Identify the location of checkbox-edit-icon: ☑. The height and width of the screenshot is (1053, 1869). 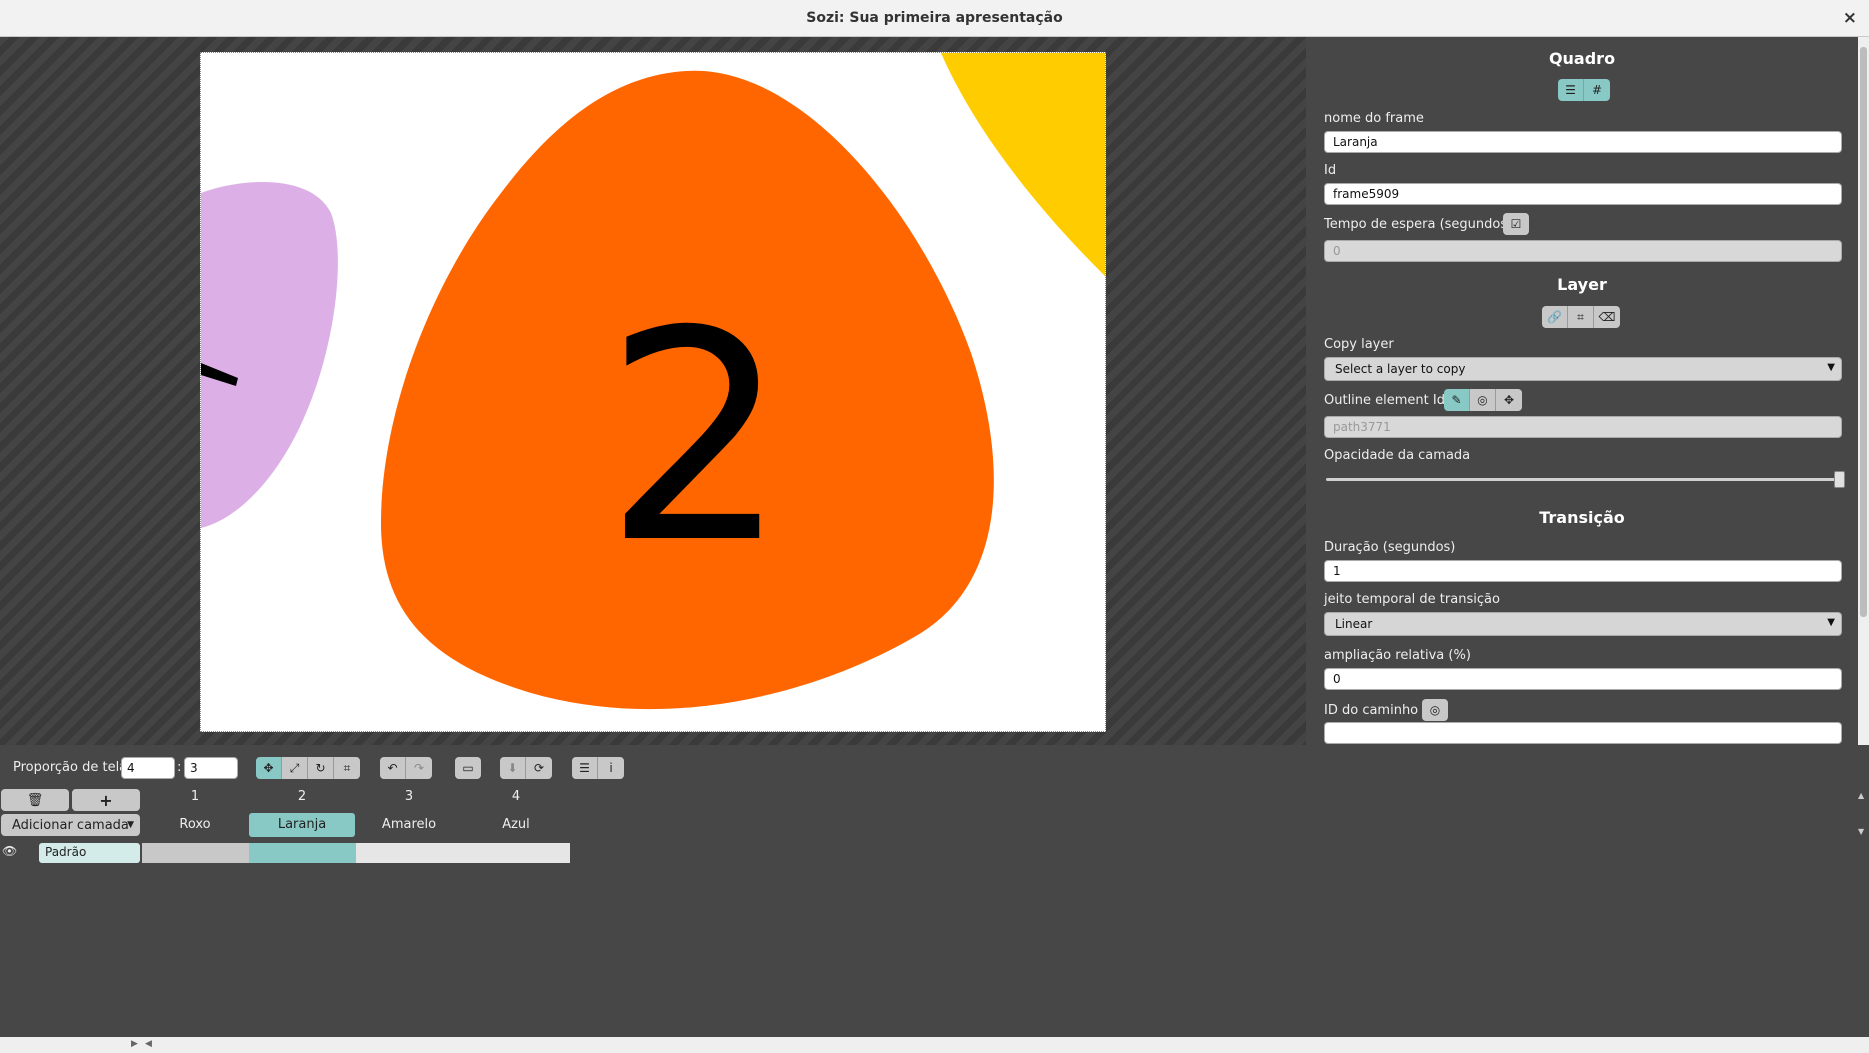
(1516, 224).